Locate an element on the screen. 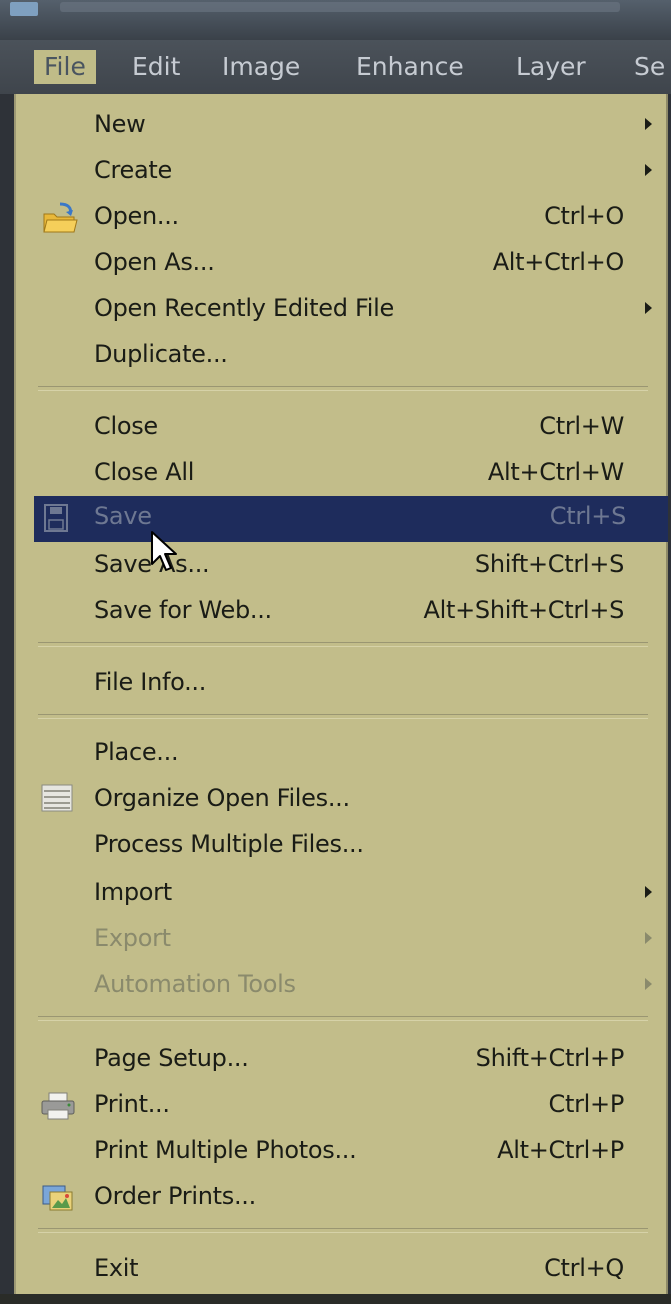 Image resolution: width=671 pixels, height=1304 pixels. menu-item-label: Close All is located at coordinates (144, 472).